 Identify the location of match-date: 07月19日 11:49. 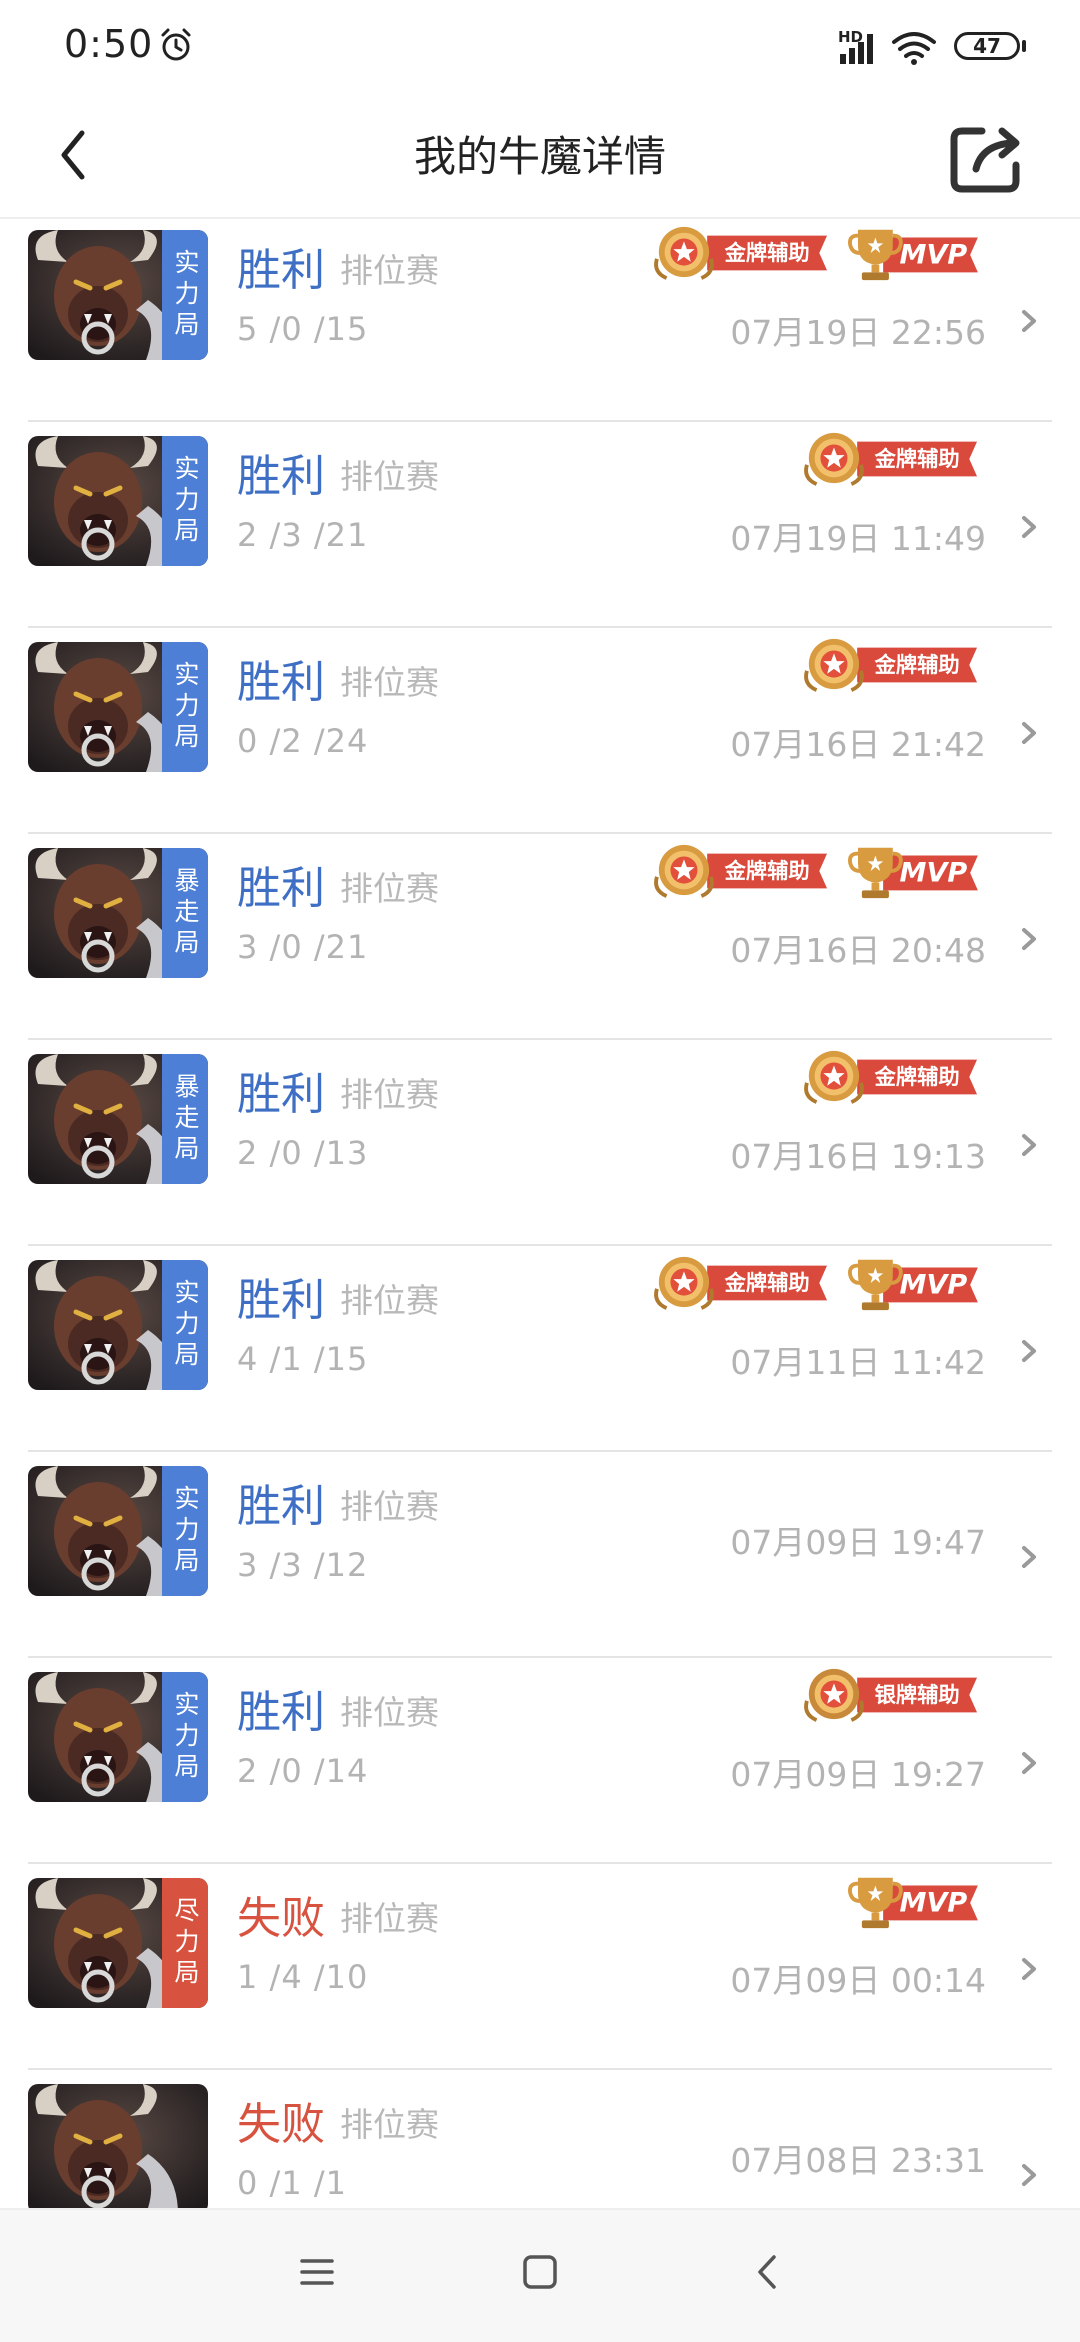
(858, 538).